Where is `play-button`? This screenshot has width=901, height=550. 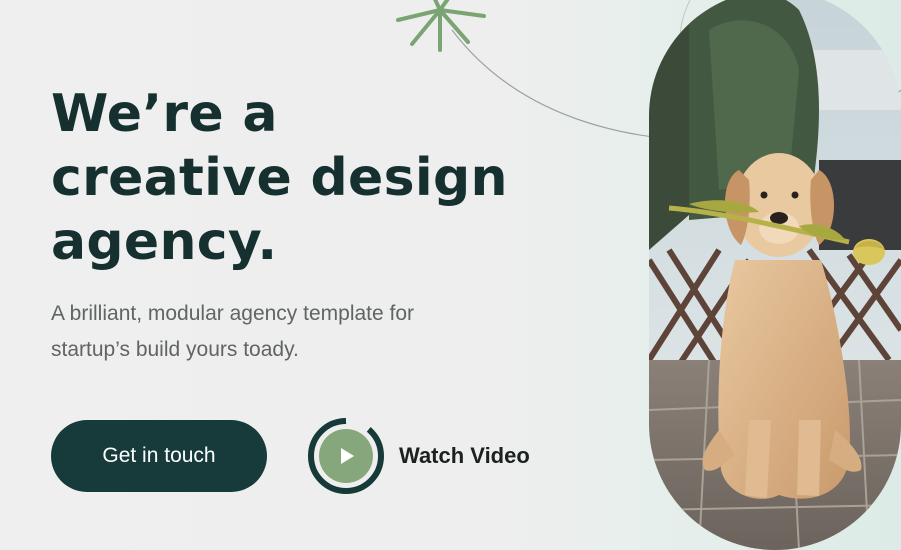 play-button is located at coordinates (346, 456).